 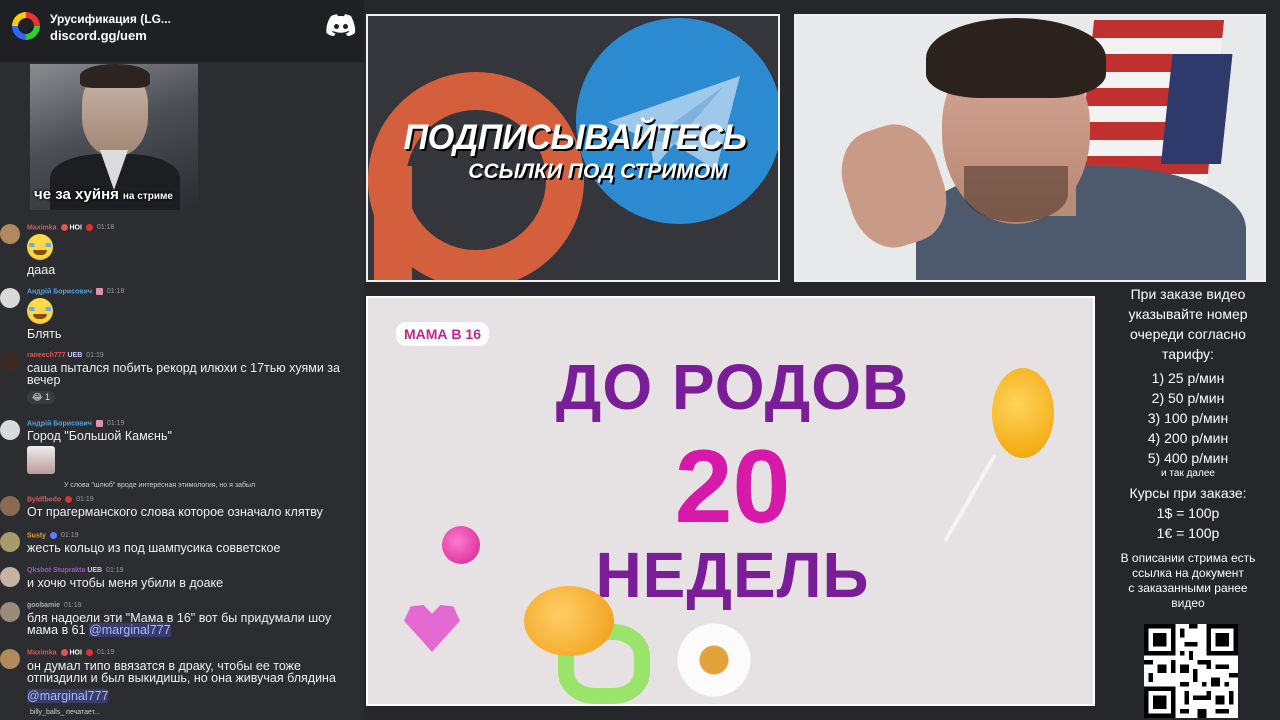 What do you see at coordinates (1191, 671) in the screenshot?
I see `qr-code-icon` at bounding box center [1191, 671].